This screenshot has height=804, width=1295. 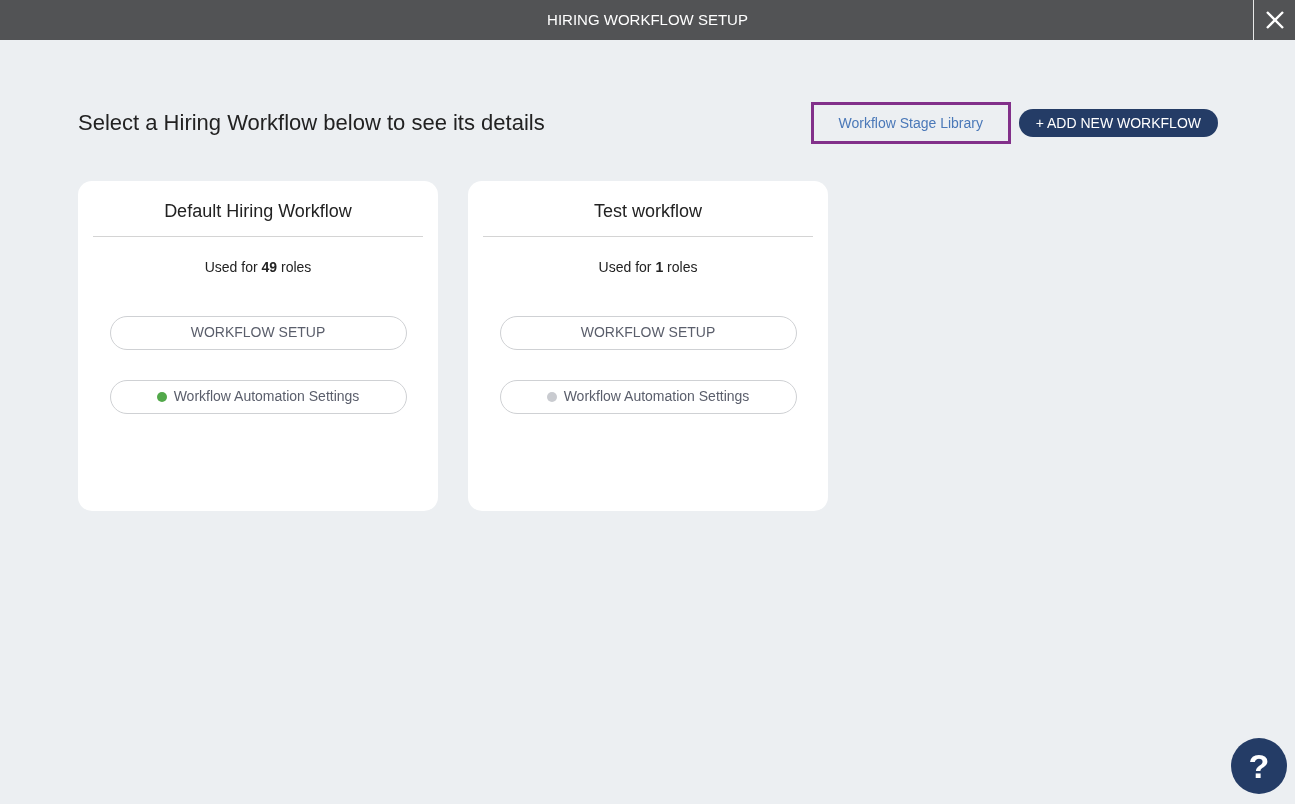 I want to click on window-title: HIRING WORKFLOW SETUP, so click(x=647, y=19).